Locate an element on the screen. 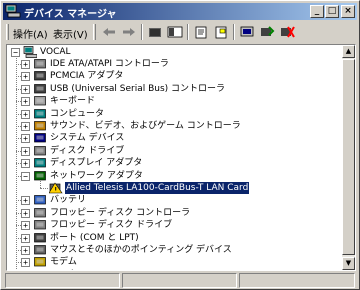 The width and height of the screenshot is (360, 290). tree-item: + マウスとそのほかのポインティング デバイス is located at coordinates (181, 250).